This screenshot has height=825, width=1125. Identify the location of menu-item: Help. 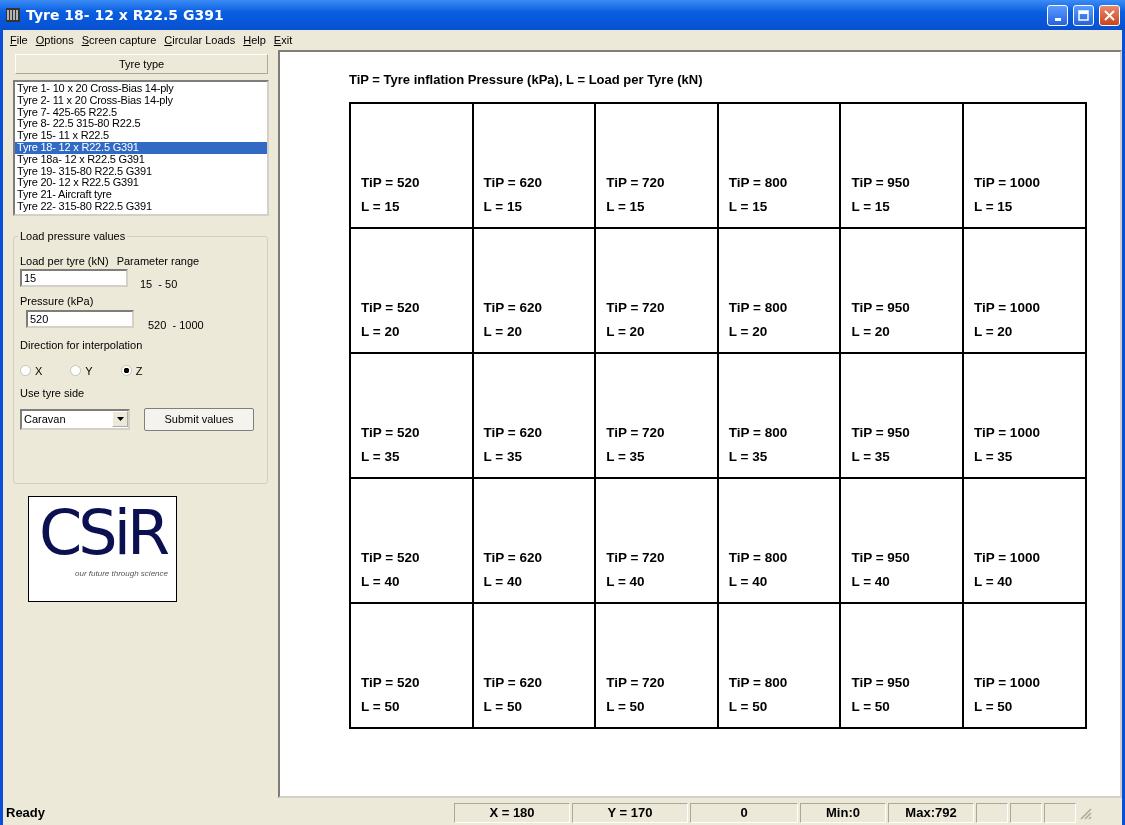
(254, 40).